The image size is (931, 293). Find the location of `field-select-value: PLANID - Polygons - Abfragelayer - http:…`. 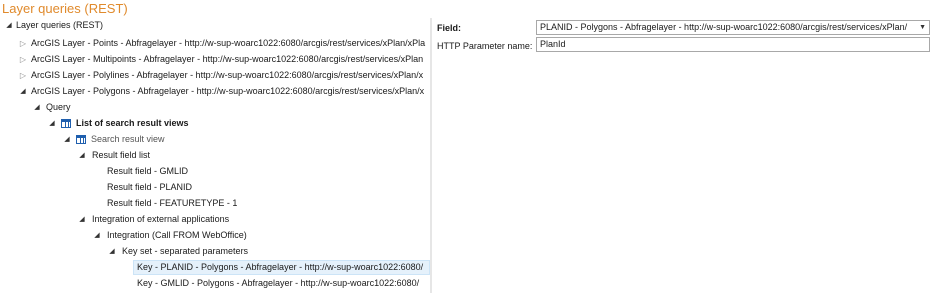

field-select-value: PLANID - Polygons - Abfragelayer - http:… is located at coordinates (724, 27).